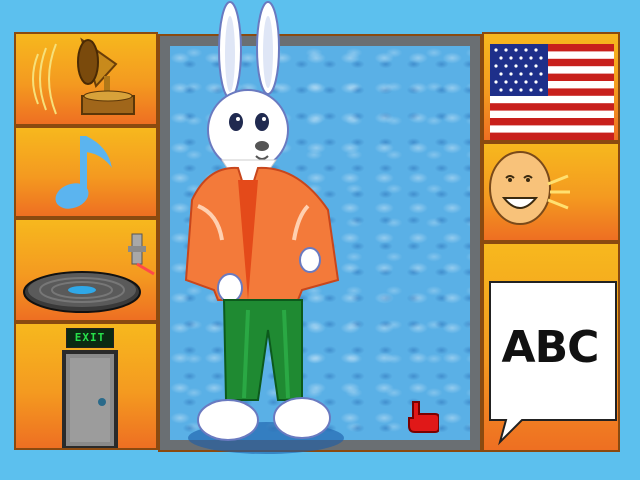 The height and width of the screenshot is (480, 640). I want to click on record-player-button, so click(86, 270).